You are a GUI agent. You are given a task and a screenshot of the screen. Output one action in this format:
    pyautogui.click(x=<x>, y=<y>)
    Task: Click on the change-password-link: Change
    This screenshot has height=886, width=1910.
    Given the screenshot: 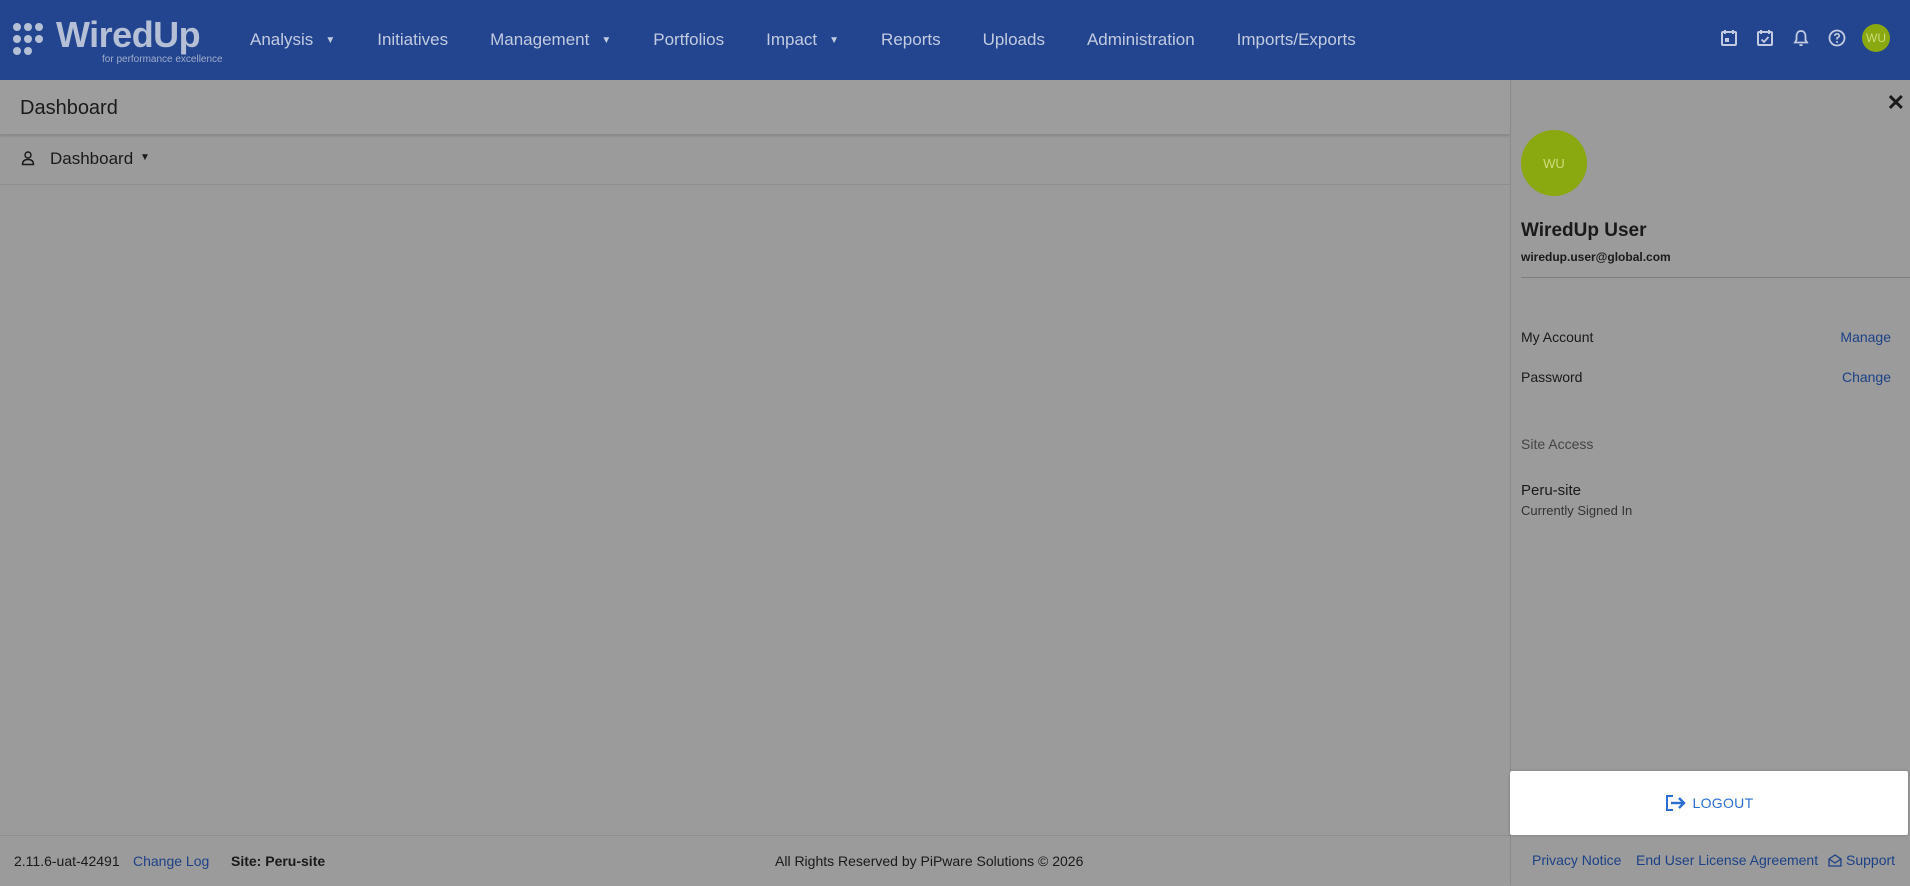 What is the action you would take?
    pyautogui.click(x=1866, y=377)
    